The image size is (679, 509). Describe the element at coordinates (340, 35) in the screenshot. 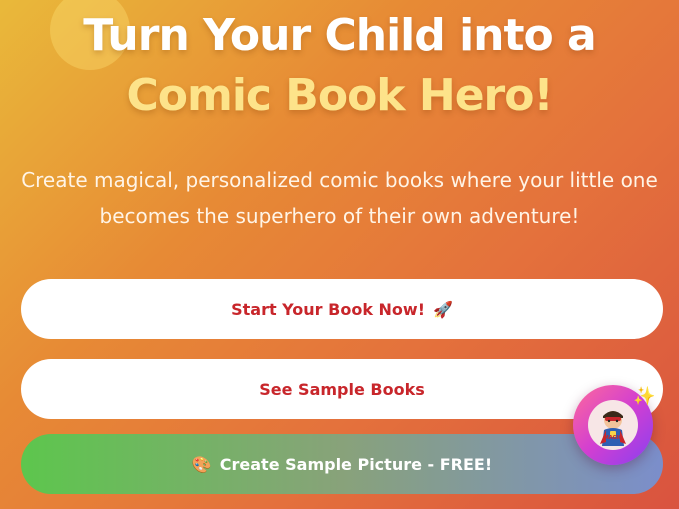

I see `hero-title-line1: Turn Your Child into a` at that location.